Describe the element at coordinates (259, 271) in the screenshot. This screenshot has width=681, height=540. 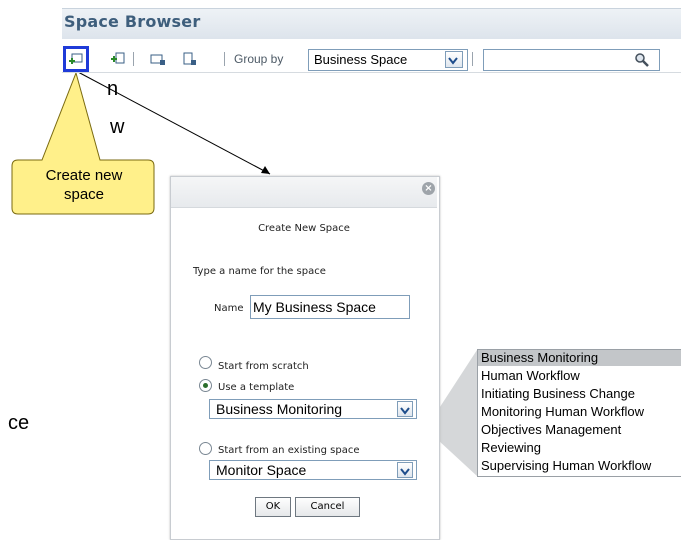
I see `dialog-prompt: Type a name for the space` at that location.